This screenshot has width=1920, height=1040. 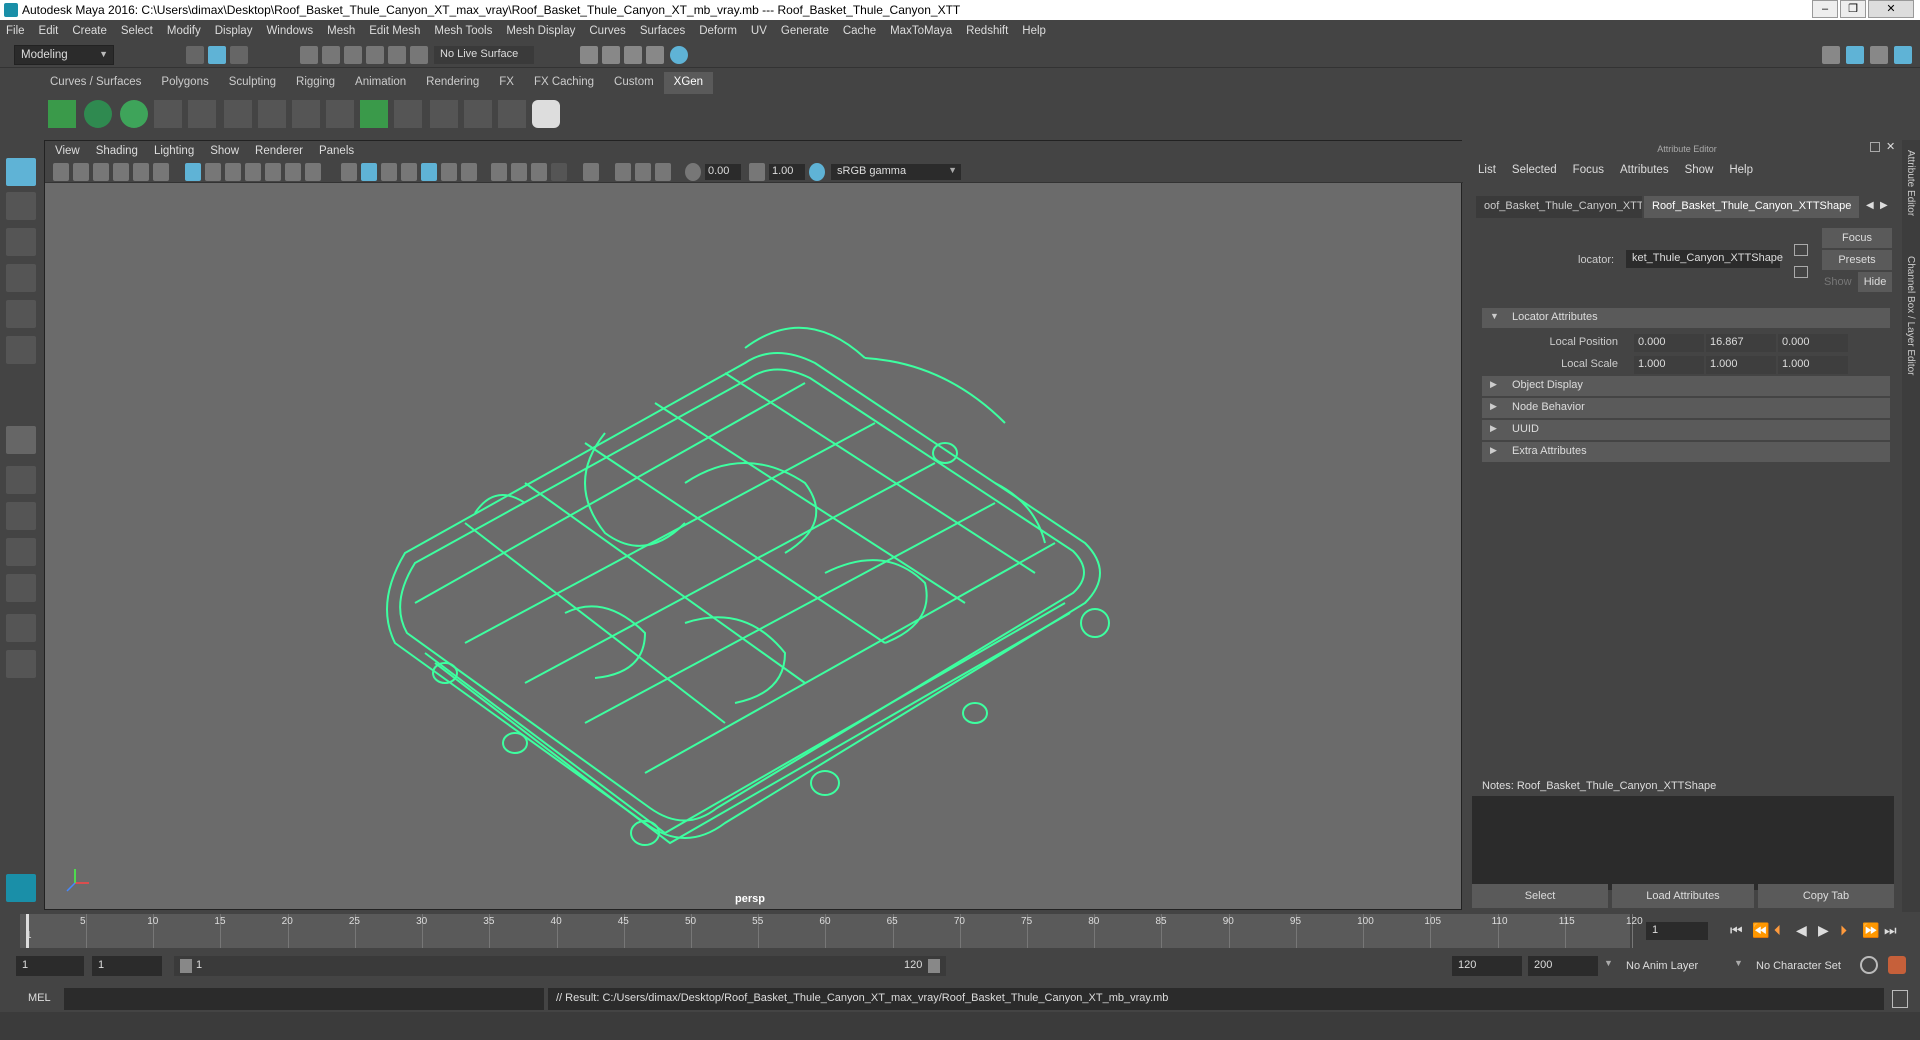 I want to click on playback-end-field: 120, so click(x=1487, y=966).